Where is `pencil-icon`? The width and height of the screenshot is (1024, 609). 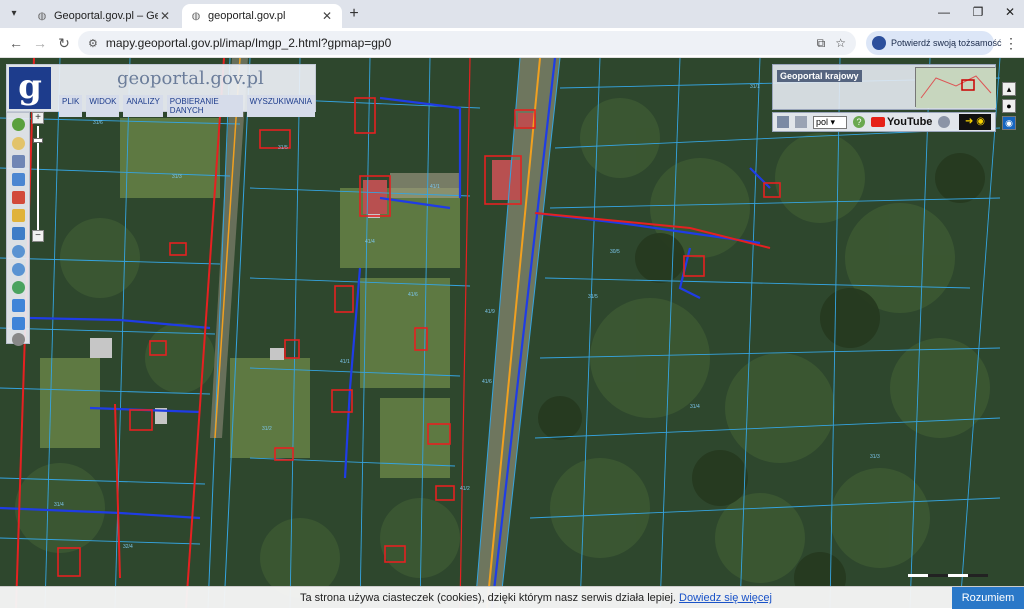 pencil-icon is located at coordinates (18, 215).